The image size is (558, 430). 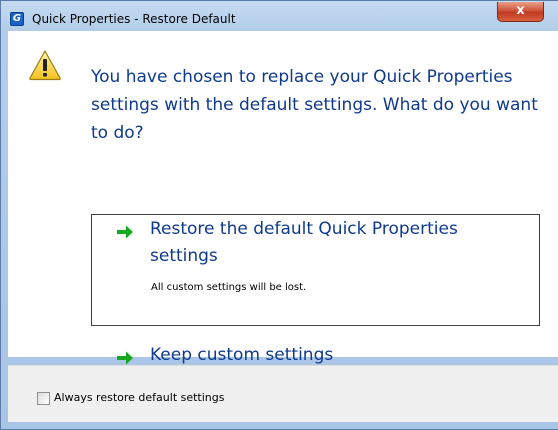 I want to click on close-button: x, so click(x=520, y=12).